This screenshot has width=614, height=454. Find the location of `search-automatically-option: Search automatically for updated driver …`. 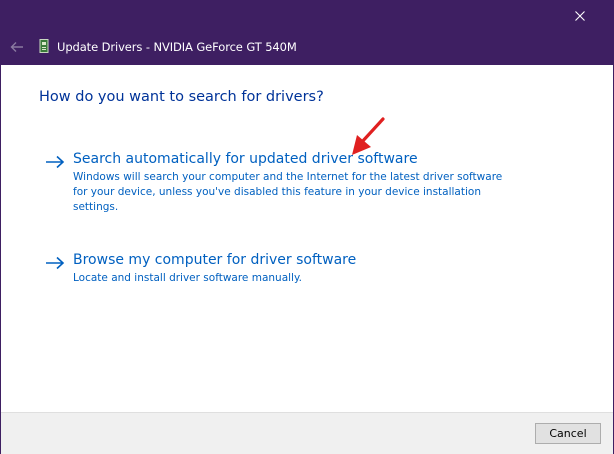

search-automatically-option: Search automatically for updated driver … is located at coordinates (305, 184).